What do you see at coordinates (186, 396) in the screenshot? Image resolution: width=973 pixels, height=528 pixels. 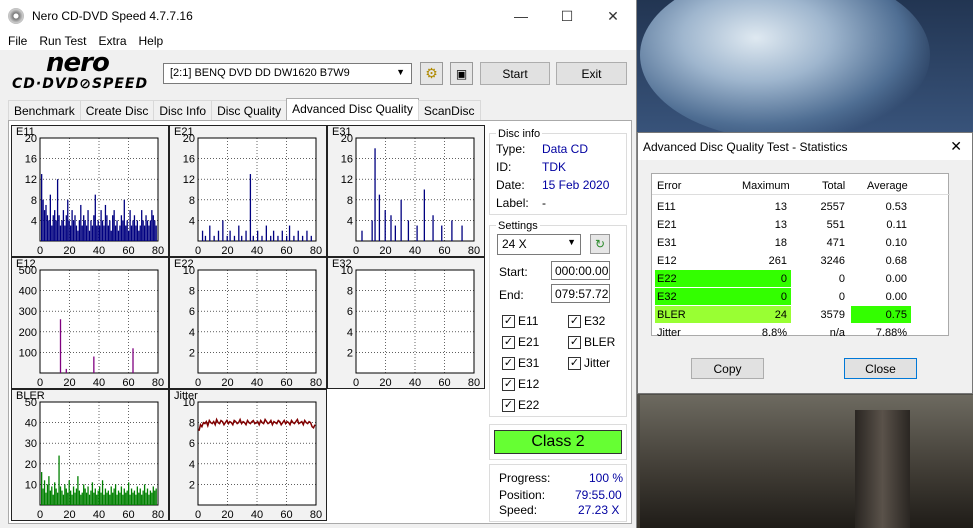 I see `chart-title: Jitter` at bounding box center [186, 396].